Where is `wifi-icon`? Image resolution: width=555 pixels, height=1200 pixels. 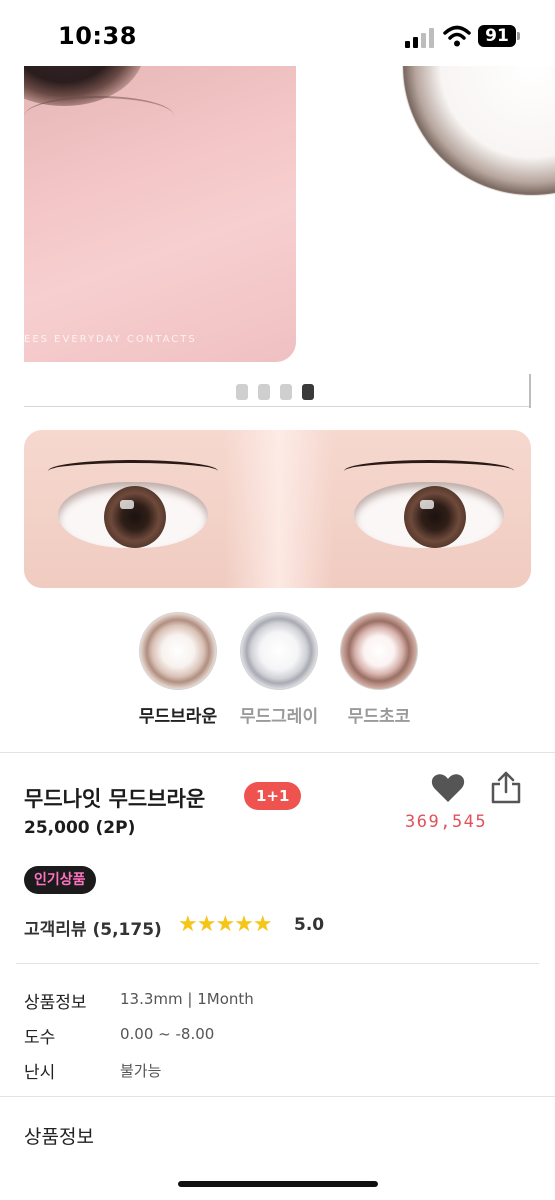 wifi-icon is located at coordinates (457, 36).